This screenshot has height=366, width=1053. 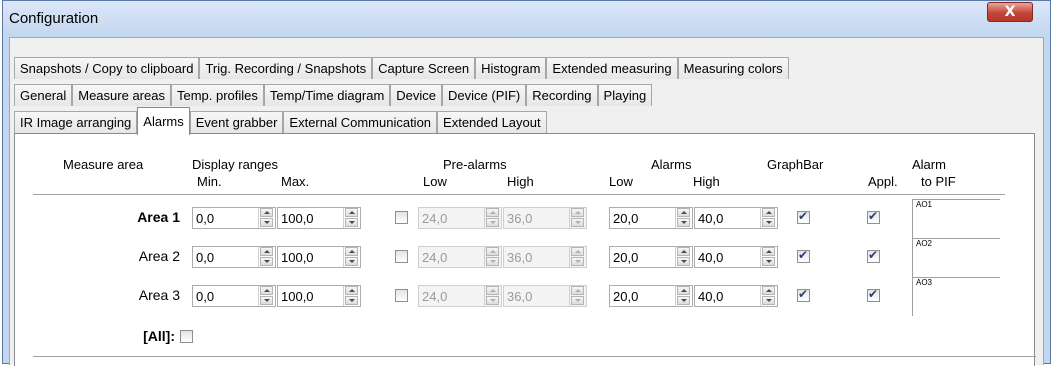 I want to click on window-title: Configuration, so click(x=54, y=18).